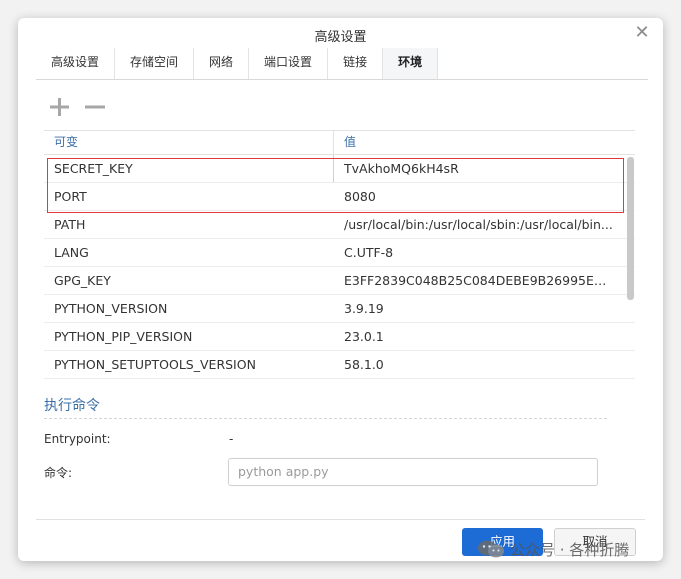 The height and width of the screenshot is (579, 681). What do you see at coordinates (474, 168) in the screenshot?
I see `env-value-cell: TvAkhoMQ6kH4sR` at bounding box center [474, 168].